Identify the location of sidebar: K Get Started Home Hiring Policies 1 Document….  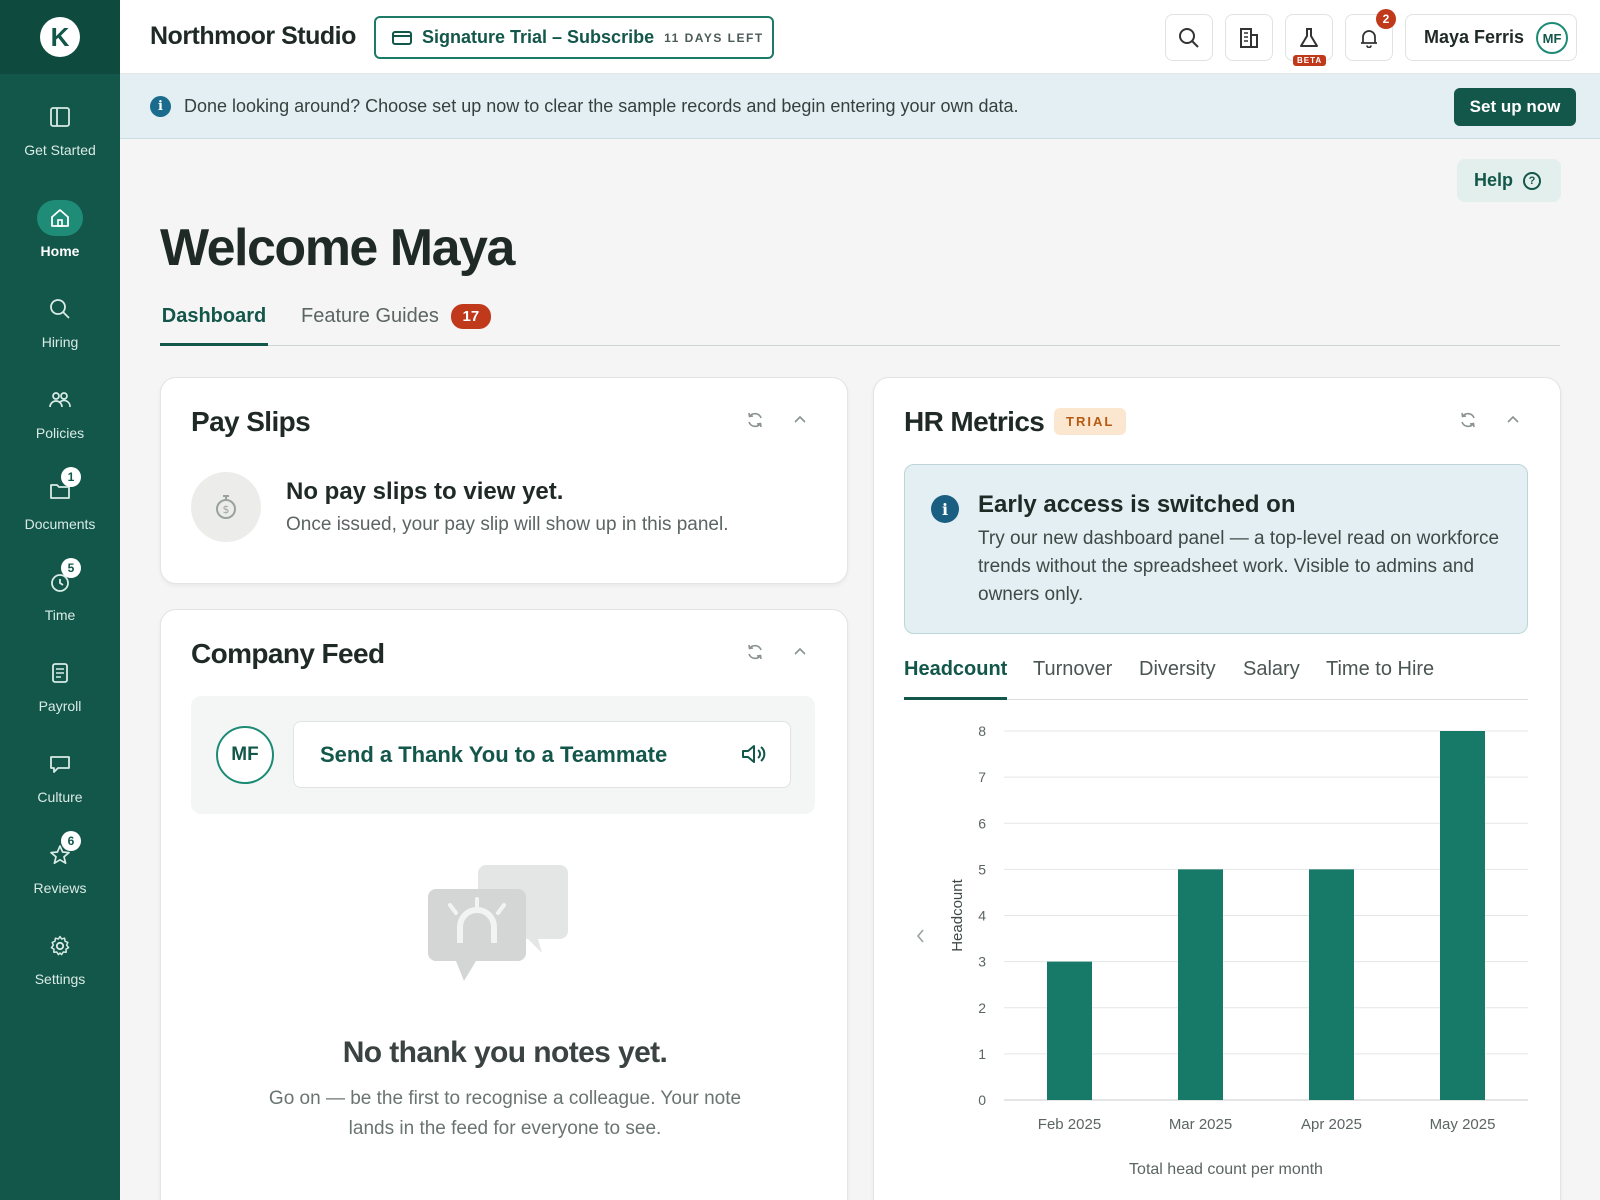
(60, 600).